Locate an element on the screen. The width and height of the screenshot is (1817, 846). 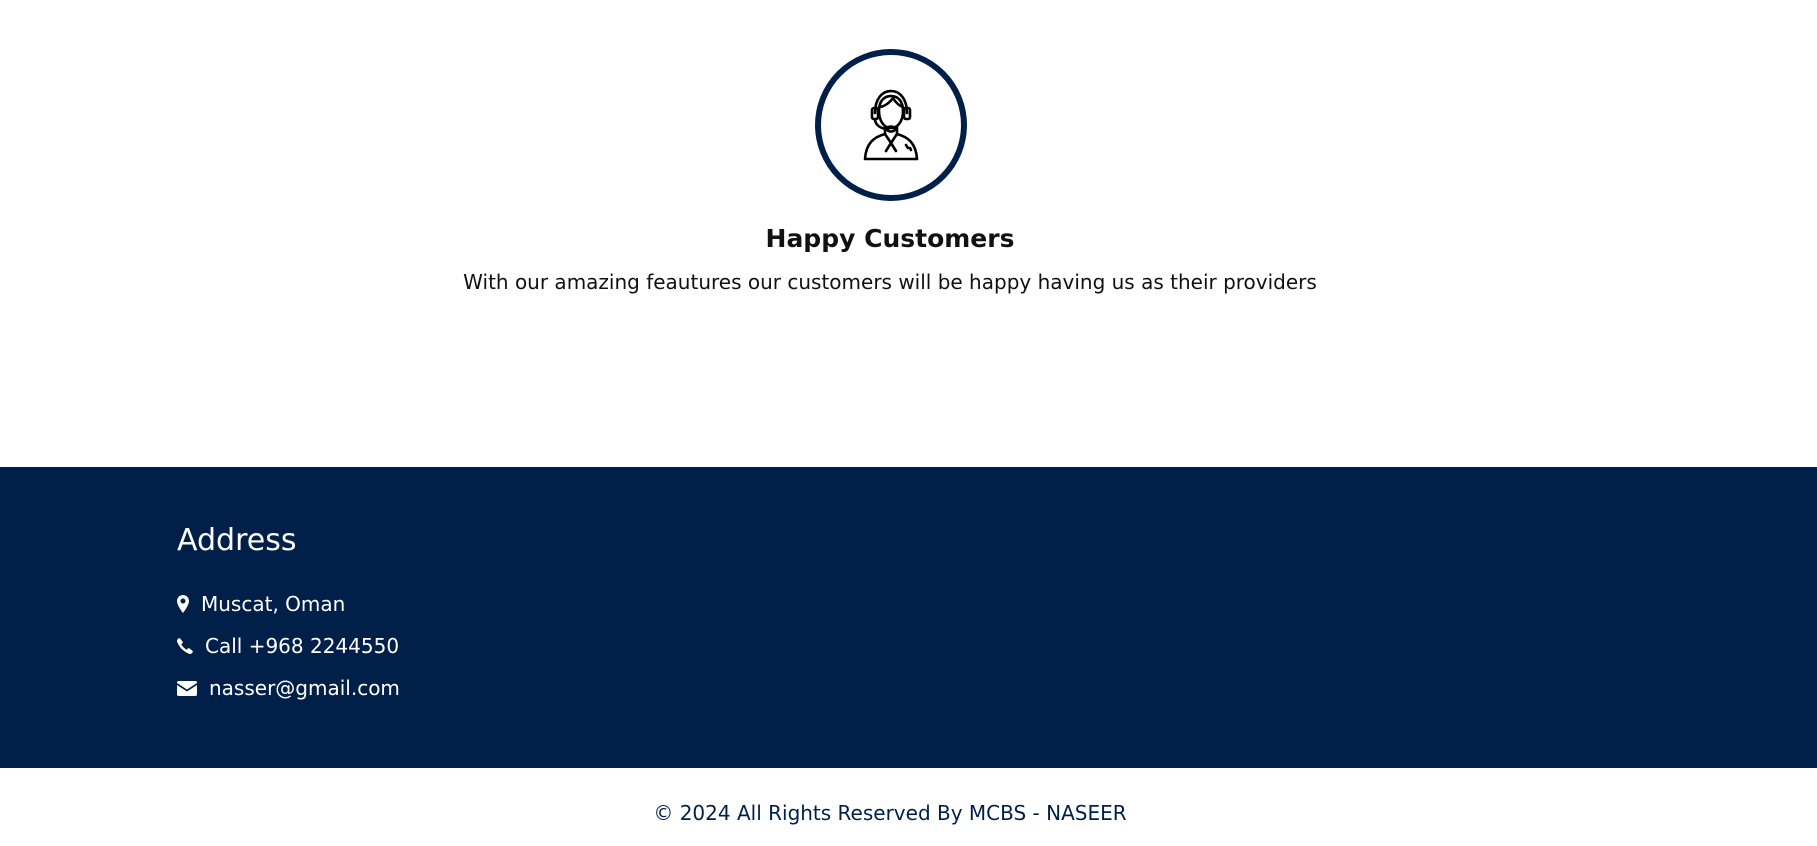
map-marker-icon is located at coordinates (183, 604).